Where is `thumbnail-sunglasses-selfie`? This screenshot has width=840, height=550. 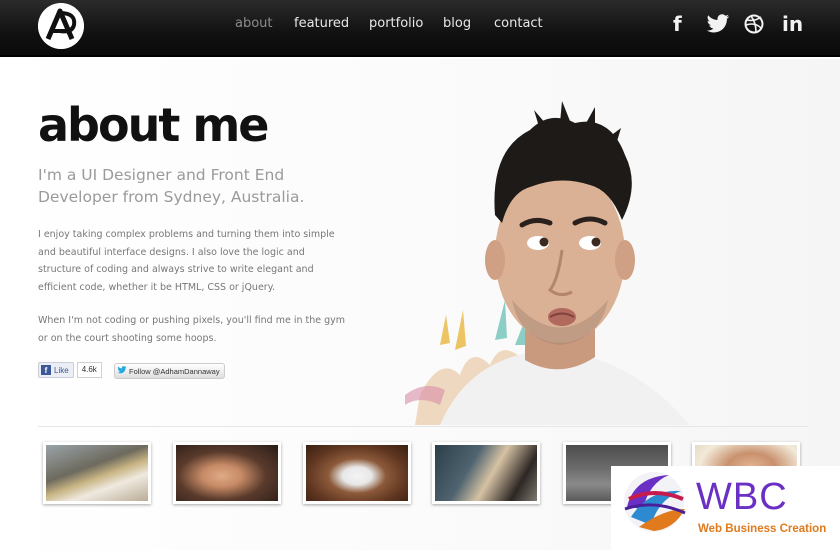 thumbnail-sunglasses-selfie is located at coordinates (227, 473).